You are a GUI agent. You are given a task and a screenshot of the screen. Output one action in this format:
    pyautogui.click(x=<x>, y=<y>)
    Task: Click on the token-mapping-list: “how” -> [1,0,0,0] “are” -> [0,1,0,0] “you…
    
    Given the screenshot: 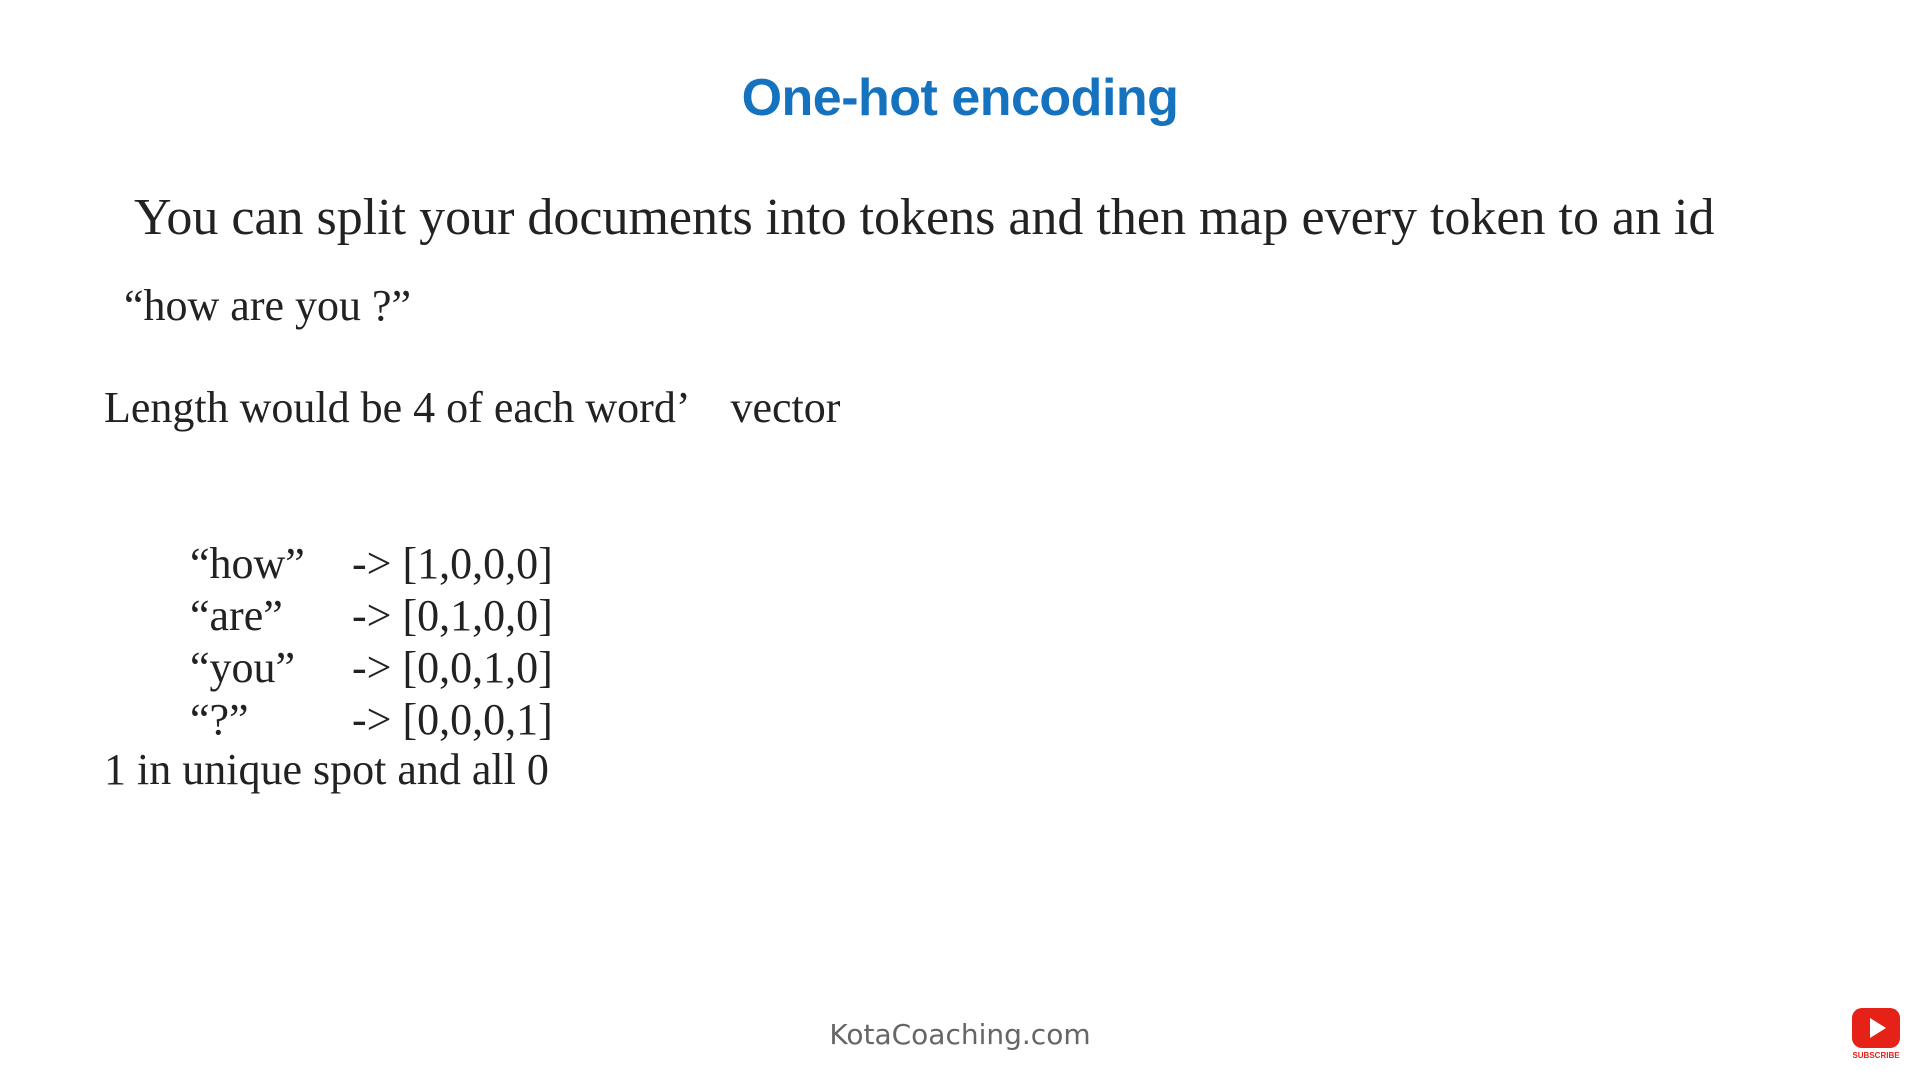 What is the action you would take?
    pyautogui.click(x=338, y=615)
    